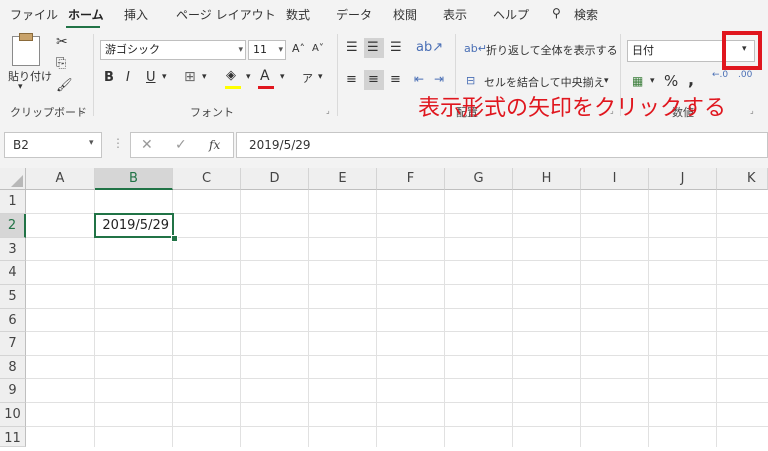 Image resolution: width=768 pixels, height=451 pixels. Describe the element at coordinates (511, 14) in the screenshot. I see `tab-help: ヘルプ` at that location.